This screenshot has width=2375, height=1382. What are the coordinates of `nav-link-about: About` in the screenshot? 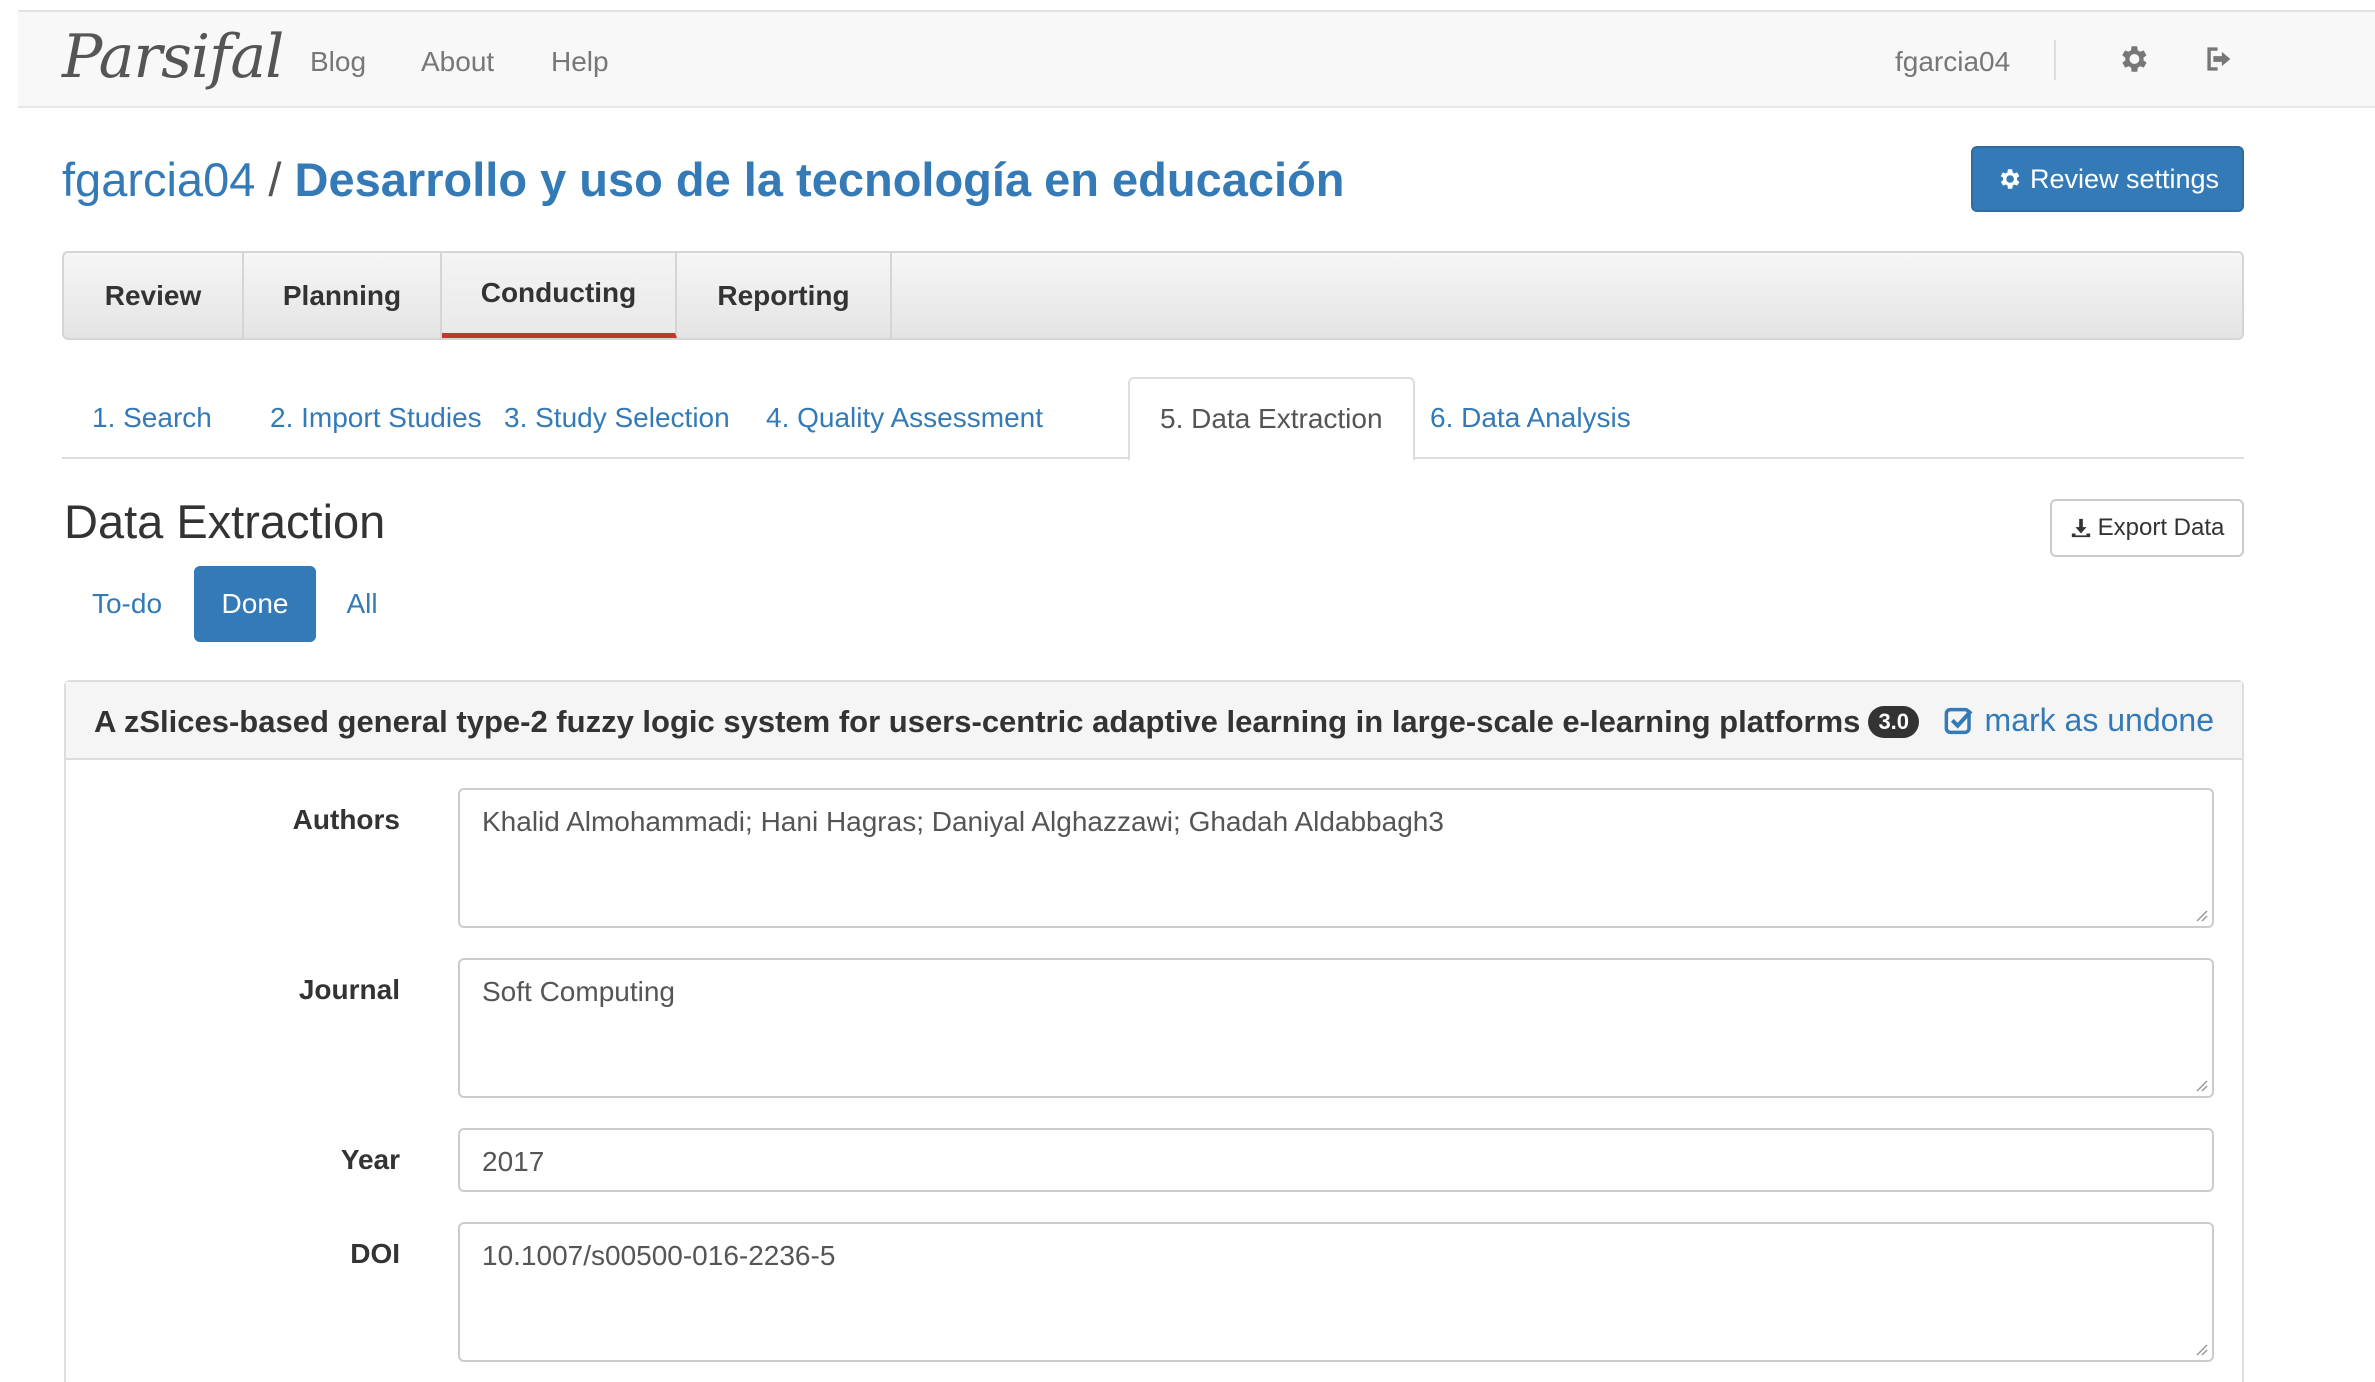 It's located at (457, 62).